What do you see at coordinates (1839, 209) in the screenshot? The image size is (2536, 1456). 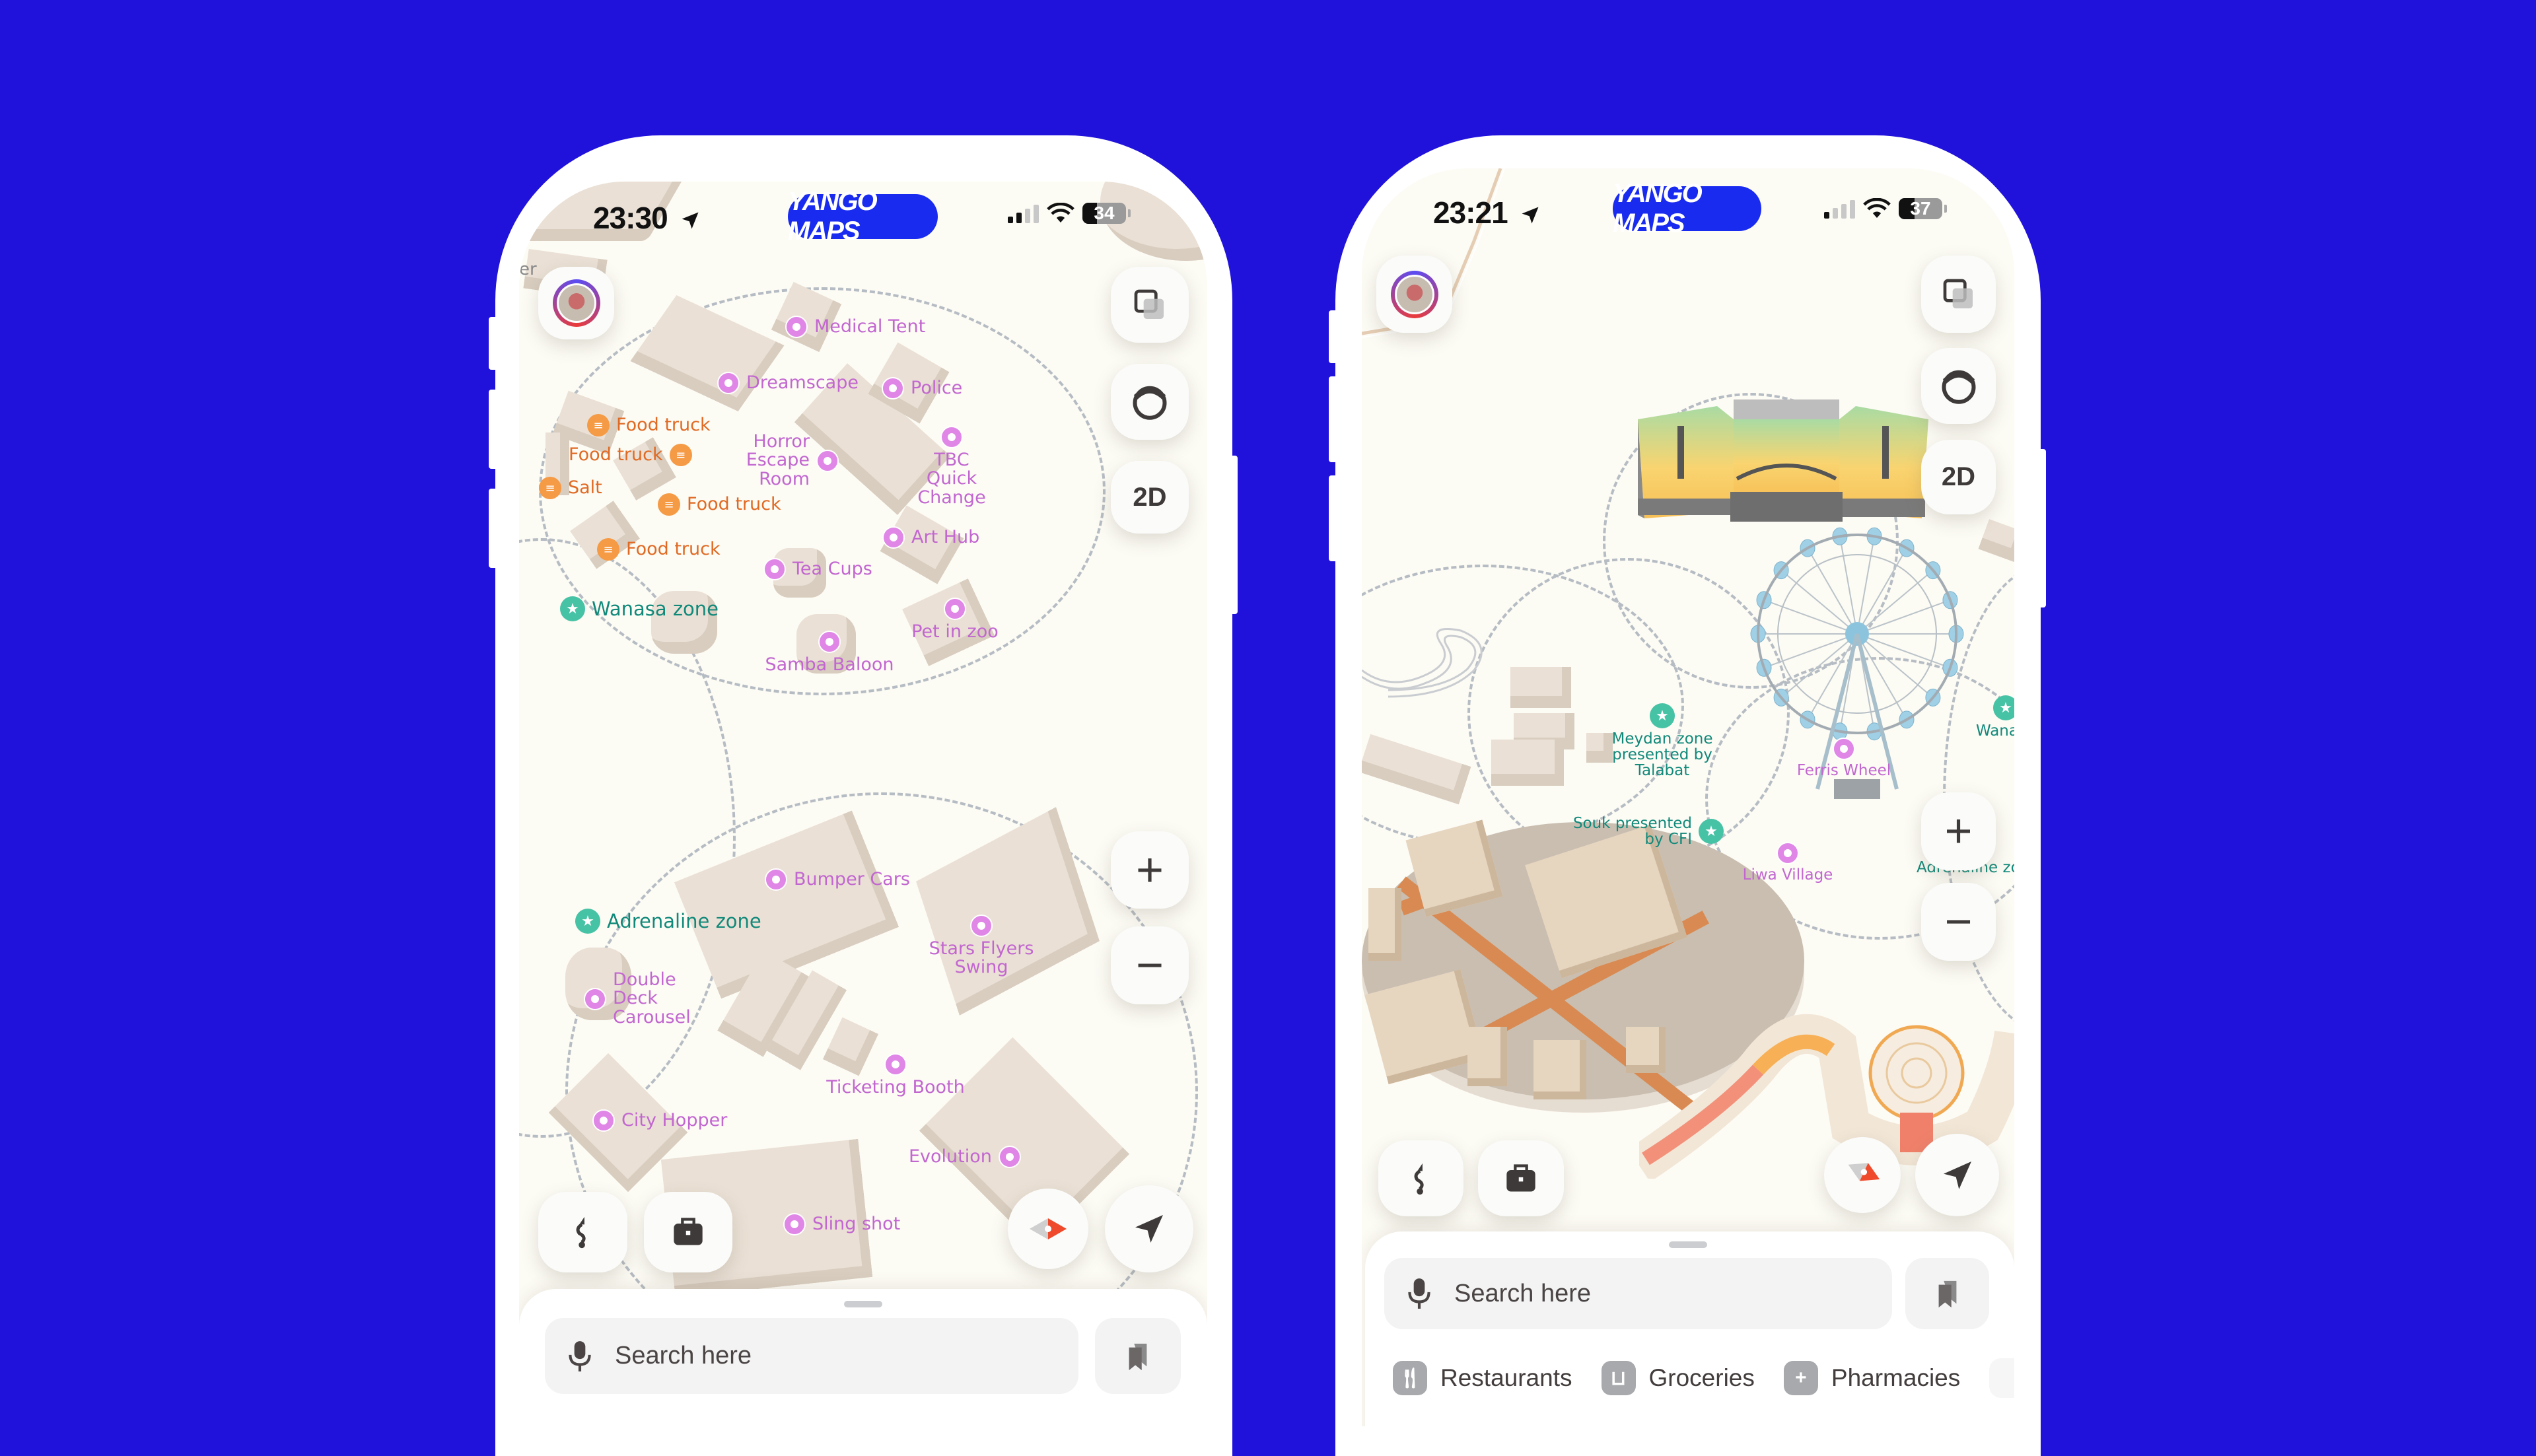 I see `cellular-signal-icon` at bounding box center [1839, 209].